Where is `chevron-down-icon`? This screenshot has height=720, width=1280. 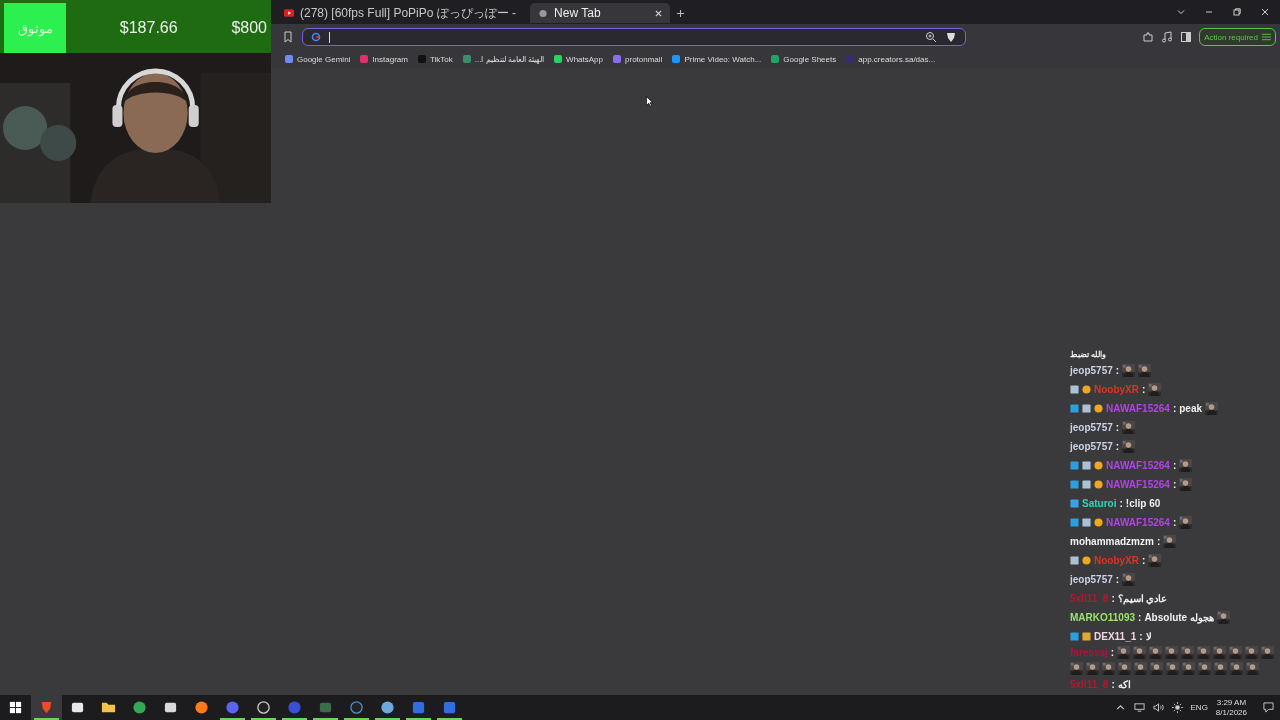 chevron-down-icon is located at coordinates (1181, 12).